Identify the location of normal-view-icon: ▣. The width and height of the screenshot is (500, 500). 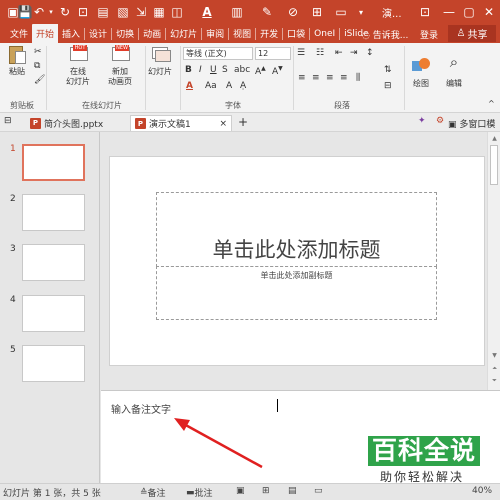
(240, 491).